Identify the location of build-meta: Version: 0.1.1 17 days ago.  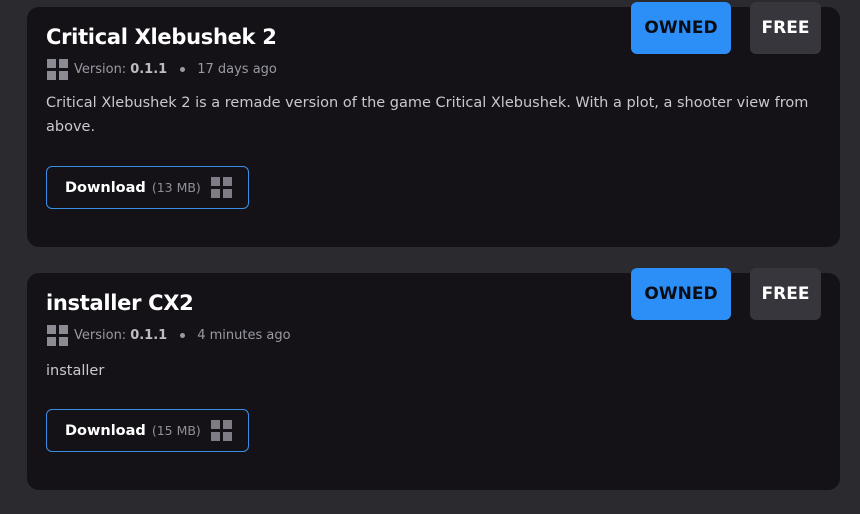
(162, 69).